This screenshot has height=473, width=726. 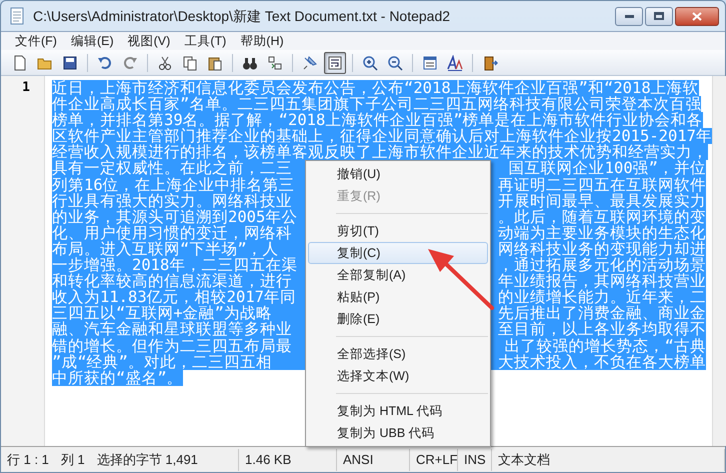 I want to click on toolbar-button, so click(x=335, y=63).